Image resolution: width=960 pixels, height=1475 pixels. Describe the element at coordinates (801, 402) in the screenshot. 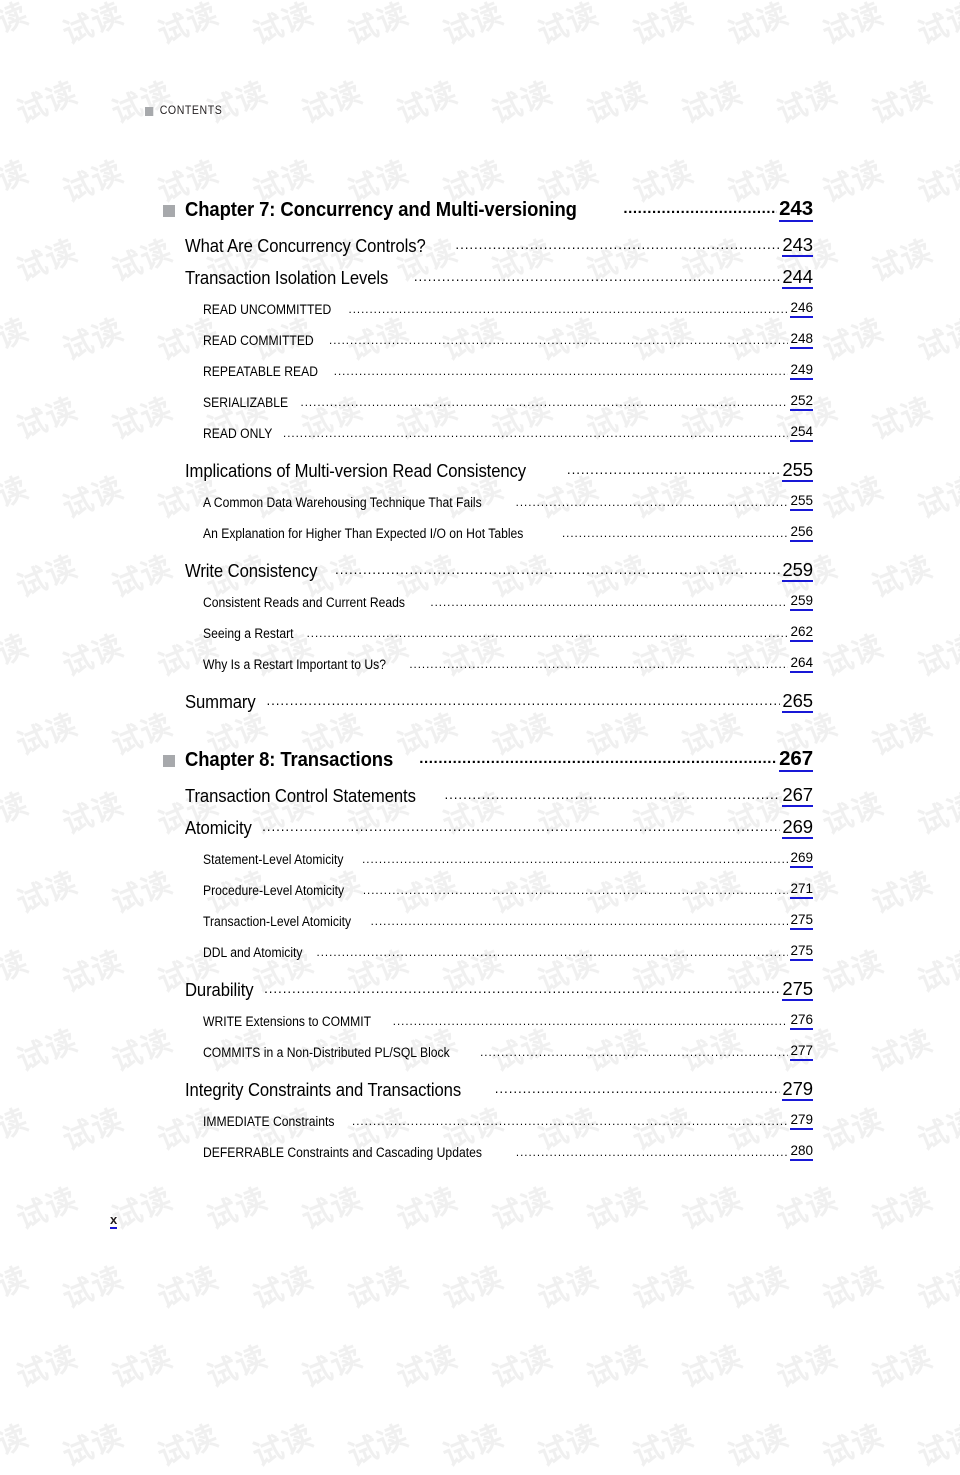

I see `toc-entry-page-number: 252` at that location.